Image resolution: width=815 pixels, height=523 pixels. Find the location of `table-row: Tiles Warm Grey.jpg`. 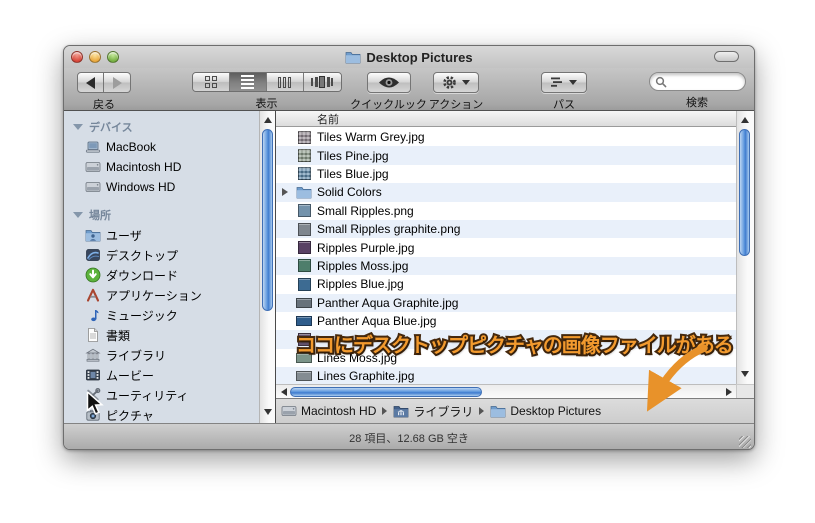

table-row: Tiles Warm Grey.jpg is located at coordinates (506, 137).